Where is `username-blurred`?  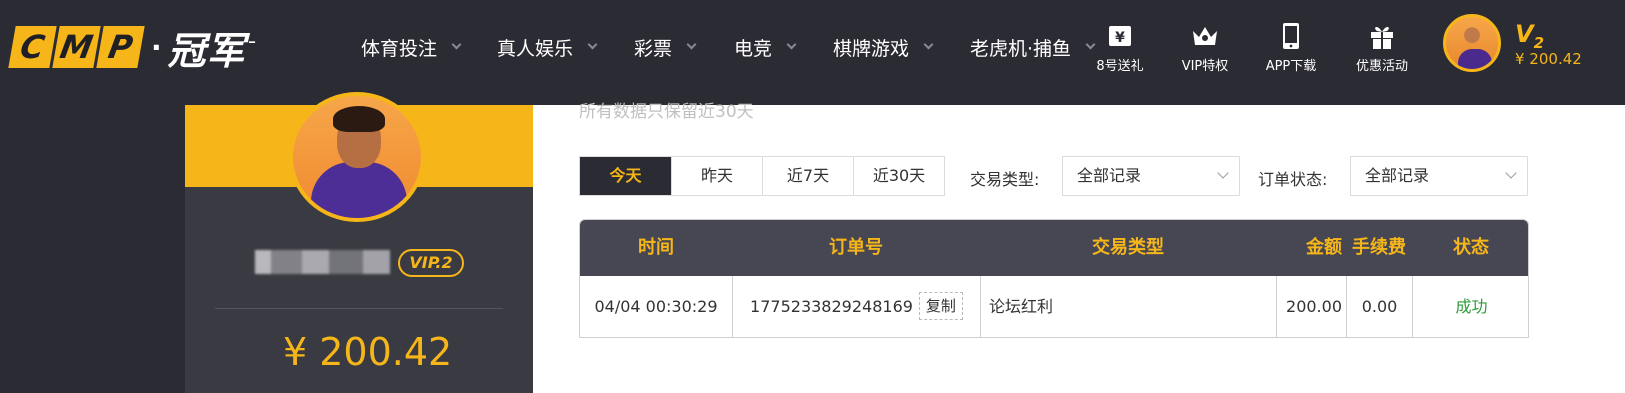 username-blurred is located at coordinates (322, 262).